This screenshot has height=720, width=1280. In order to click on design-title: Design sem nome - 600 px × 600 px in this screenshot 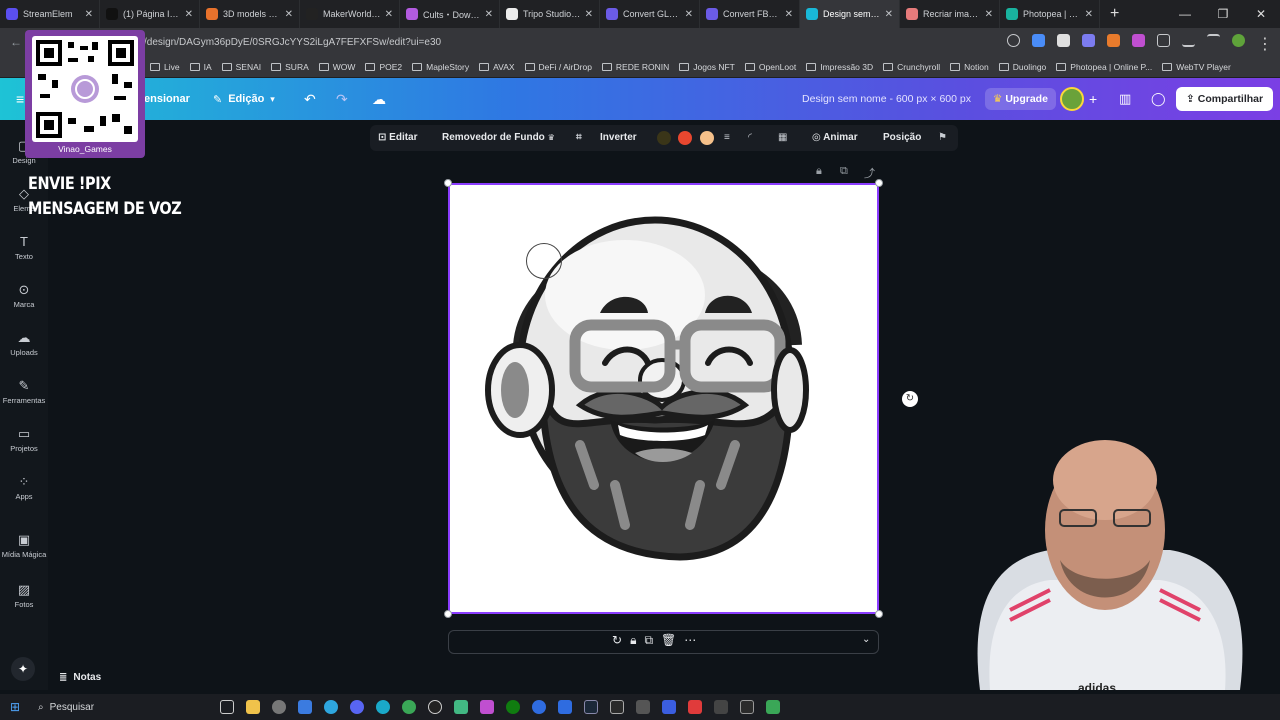, I will do `click(886, 99)`.